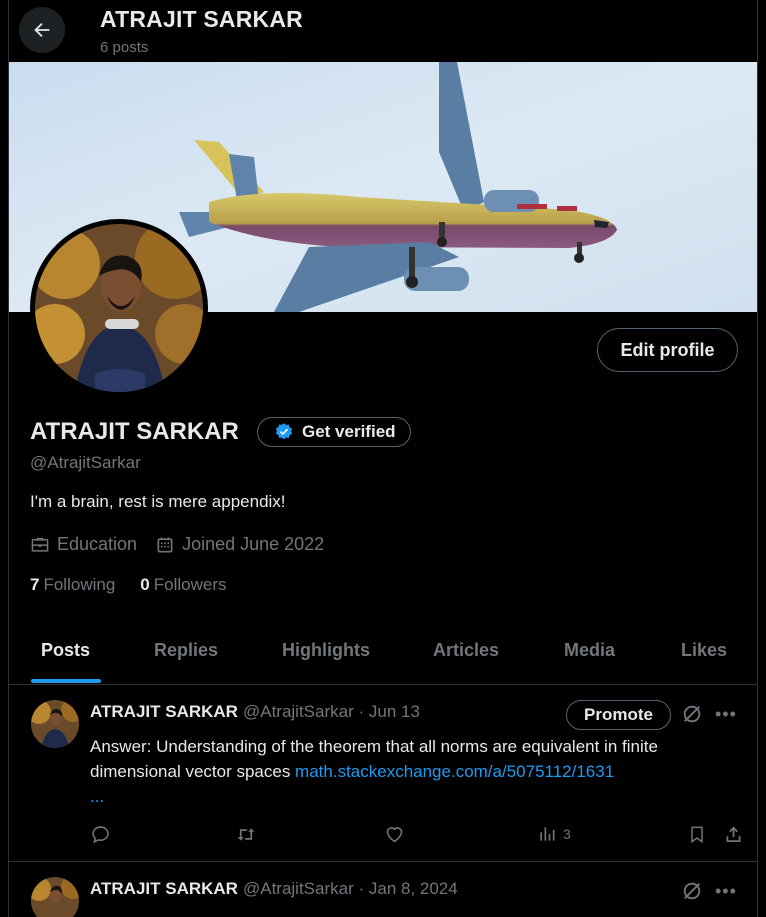 The height and width of the screenshot is (917, 766). Describe the element at coordinates (415, 836) in the screenshot. I see `post-actions: 3` at that location.